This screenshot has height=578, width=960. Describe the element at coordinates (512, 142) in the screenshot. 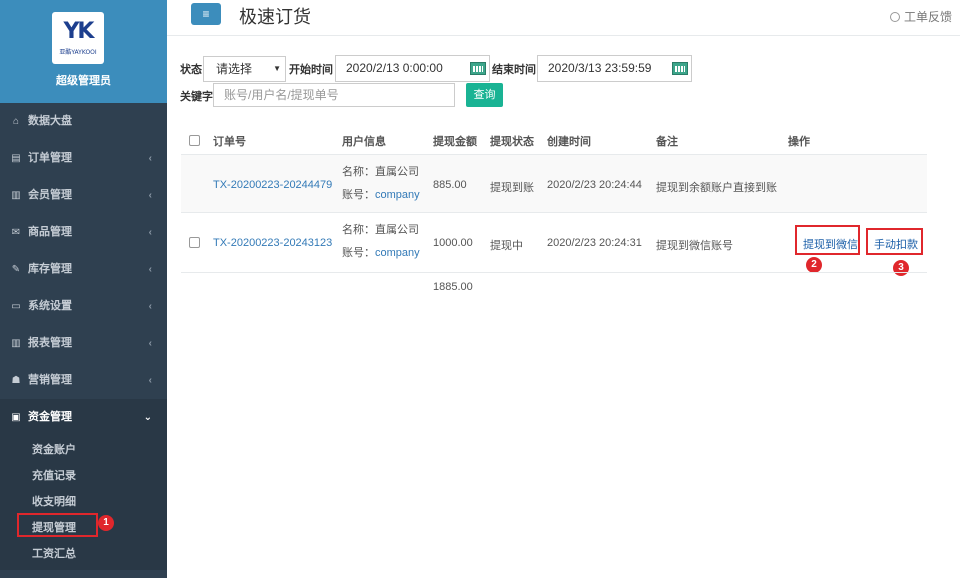

I see `column-header-status: 提现状态` at that location.